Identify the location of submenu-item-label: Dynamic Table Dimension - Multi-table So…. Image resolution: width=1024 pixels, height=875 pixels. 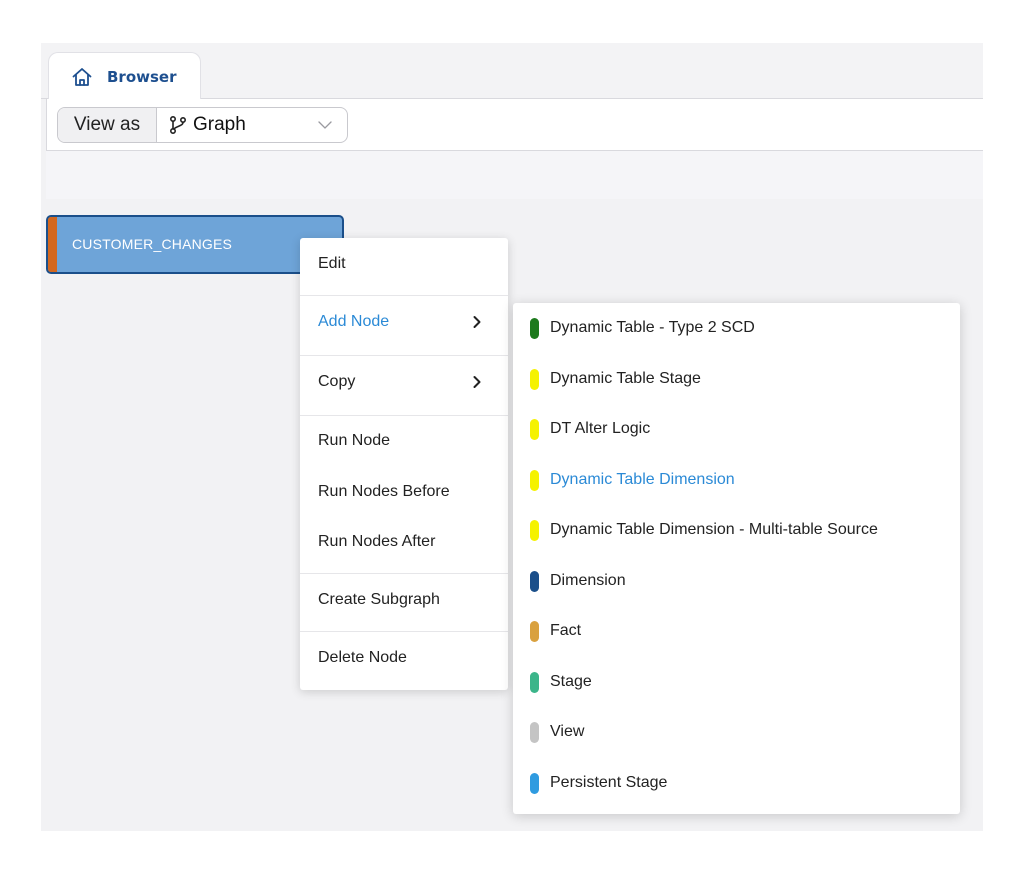
(714, 529).